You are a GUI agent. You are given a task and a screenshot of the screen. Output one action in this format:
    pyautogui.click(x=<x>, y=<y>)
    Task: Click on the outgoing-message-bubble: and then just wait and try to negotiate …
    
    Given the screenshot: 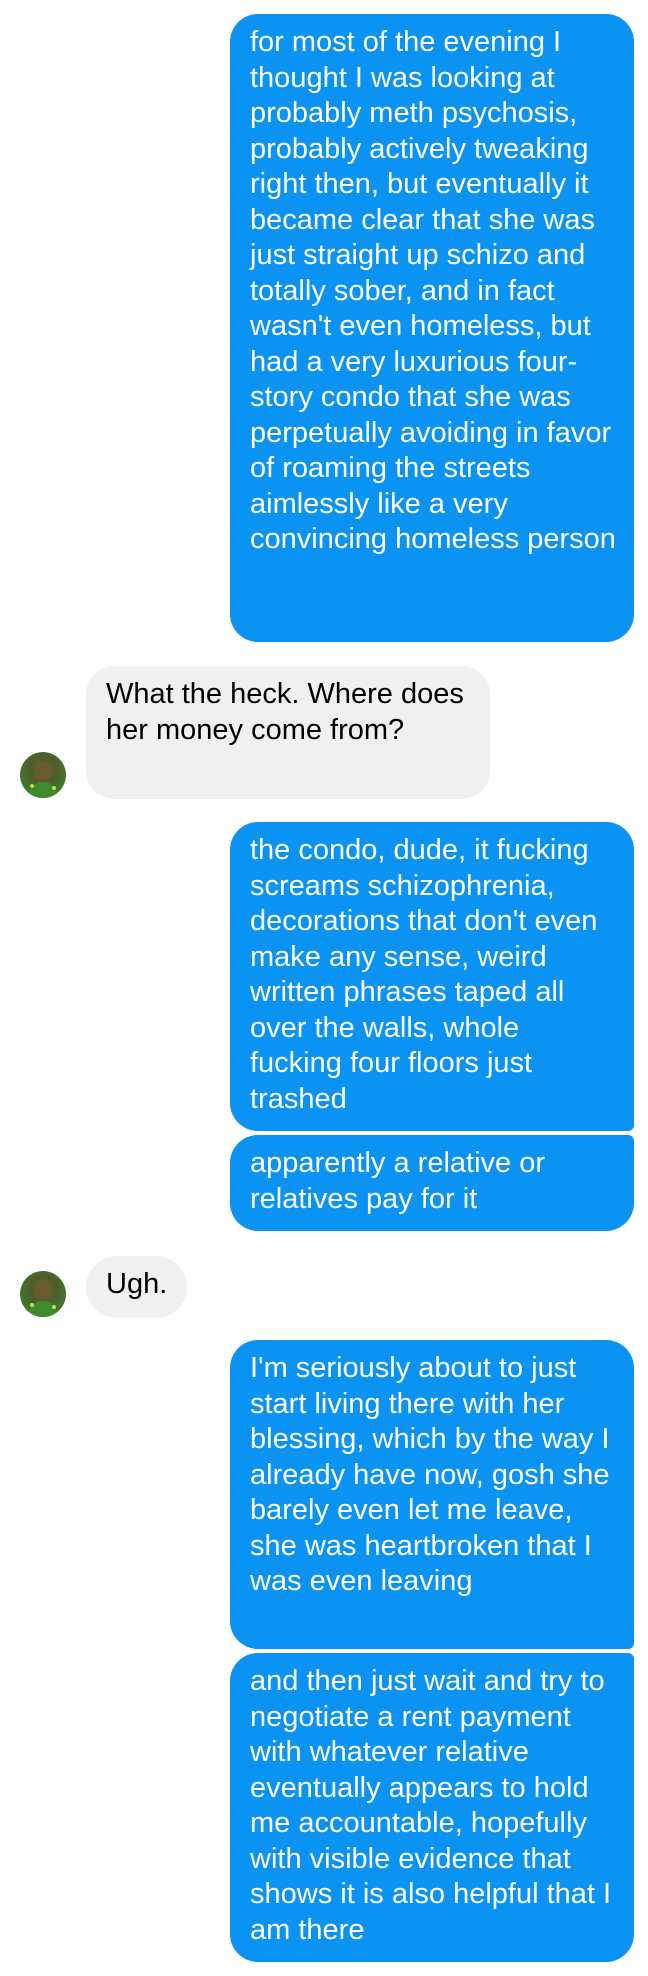 What is the action you would take?
    pyautogui.click(x=432, y=1807)
    